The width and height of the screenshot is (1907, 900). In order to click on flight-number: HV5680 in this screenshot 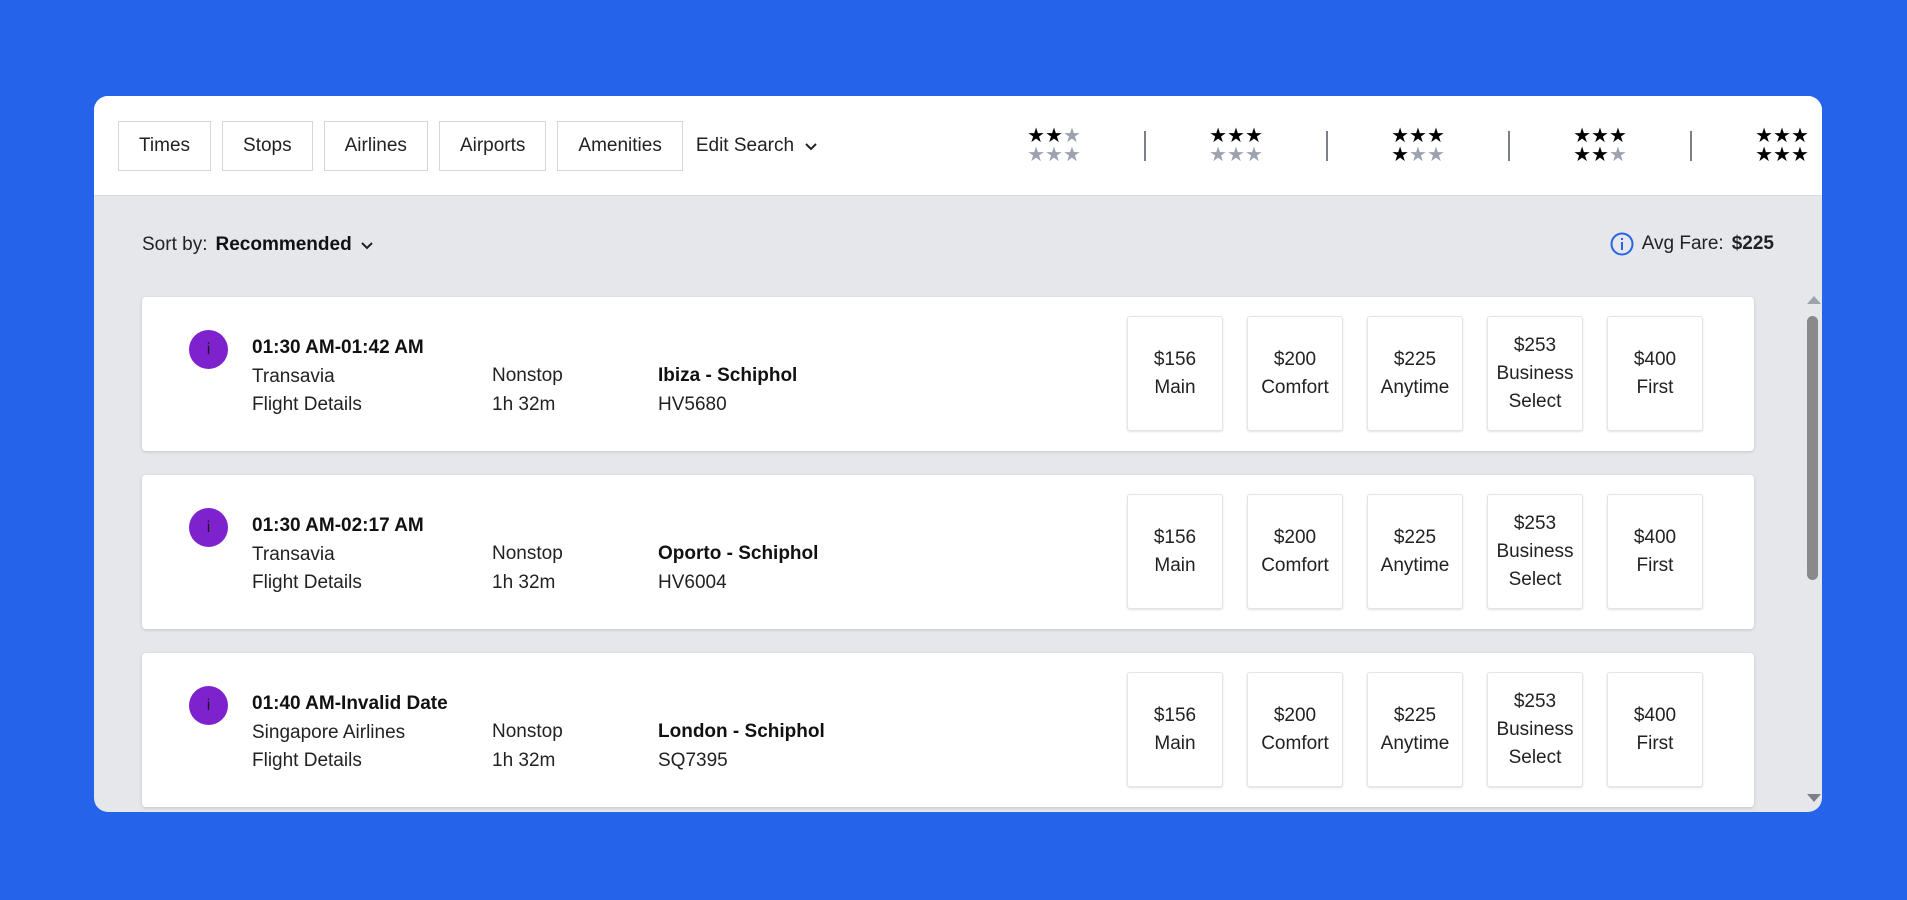, I will do `click(692, 404)`.